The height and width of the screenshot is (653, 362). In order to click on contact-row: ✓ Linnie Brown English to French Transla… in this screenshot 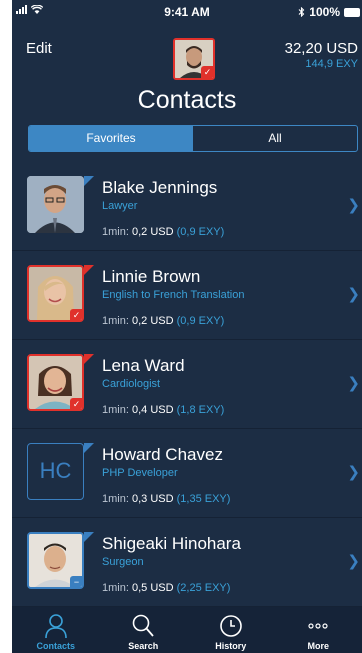, I will do `click(187, 295)`.